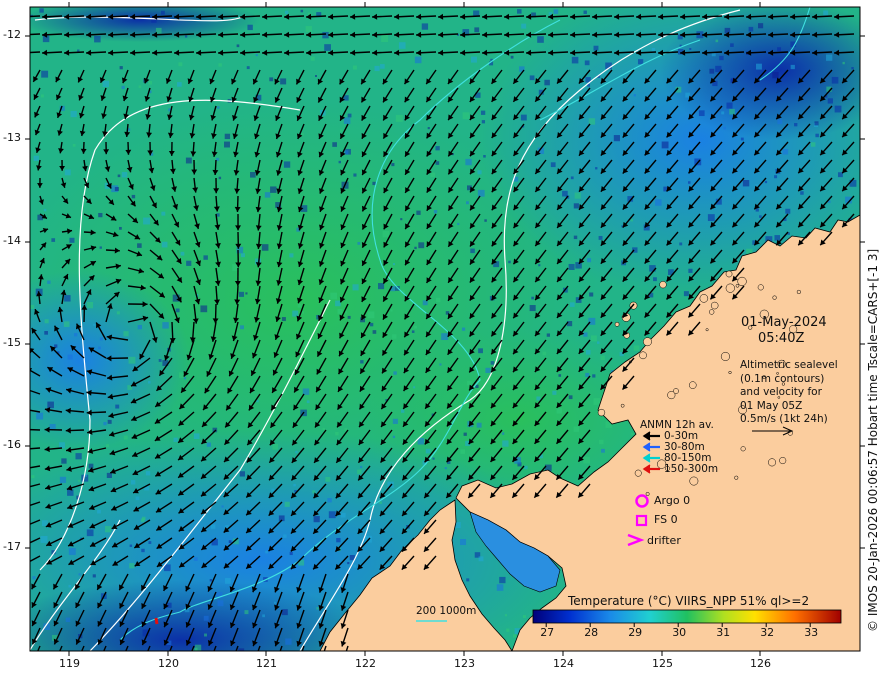 The image size is (880, 680). What do you see at coordinates (784, 419) in the screenshot?
I see `description-line: 0.5m/s (1kt 24h)` at bounding box center [784, 419].